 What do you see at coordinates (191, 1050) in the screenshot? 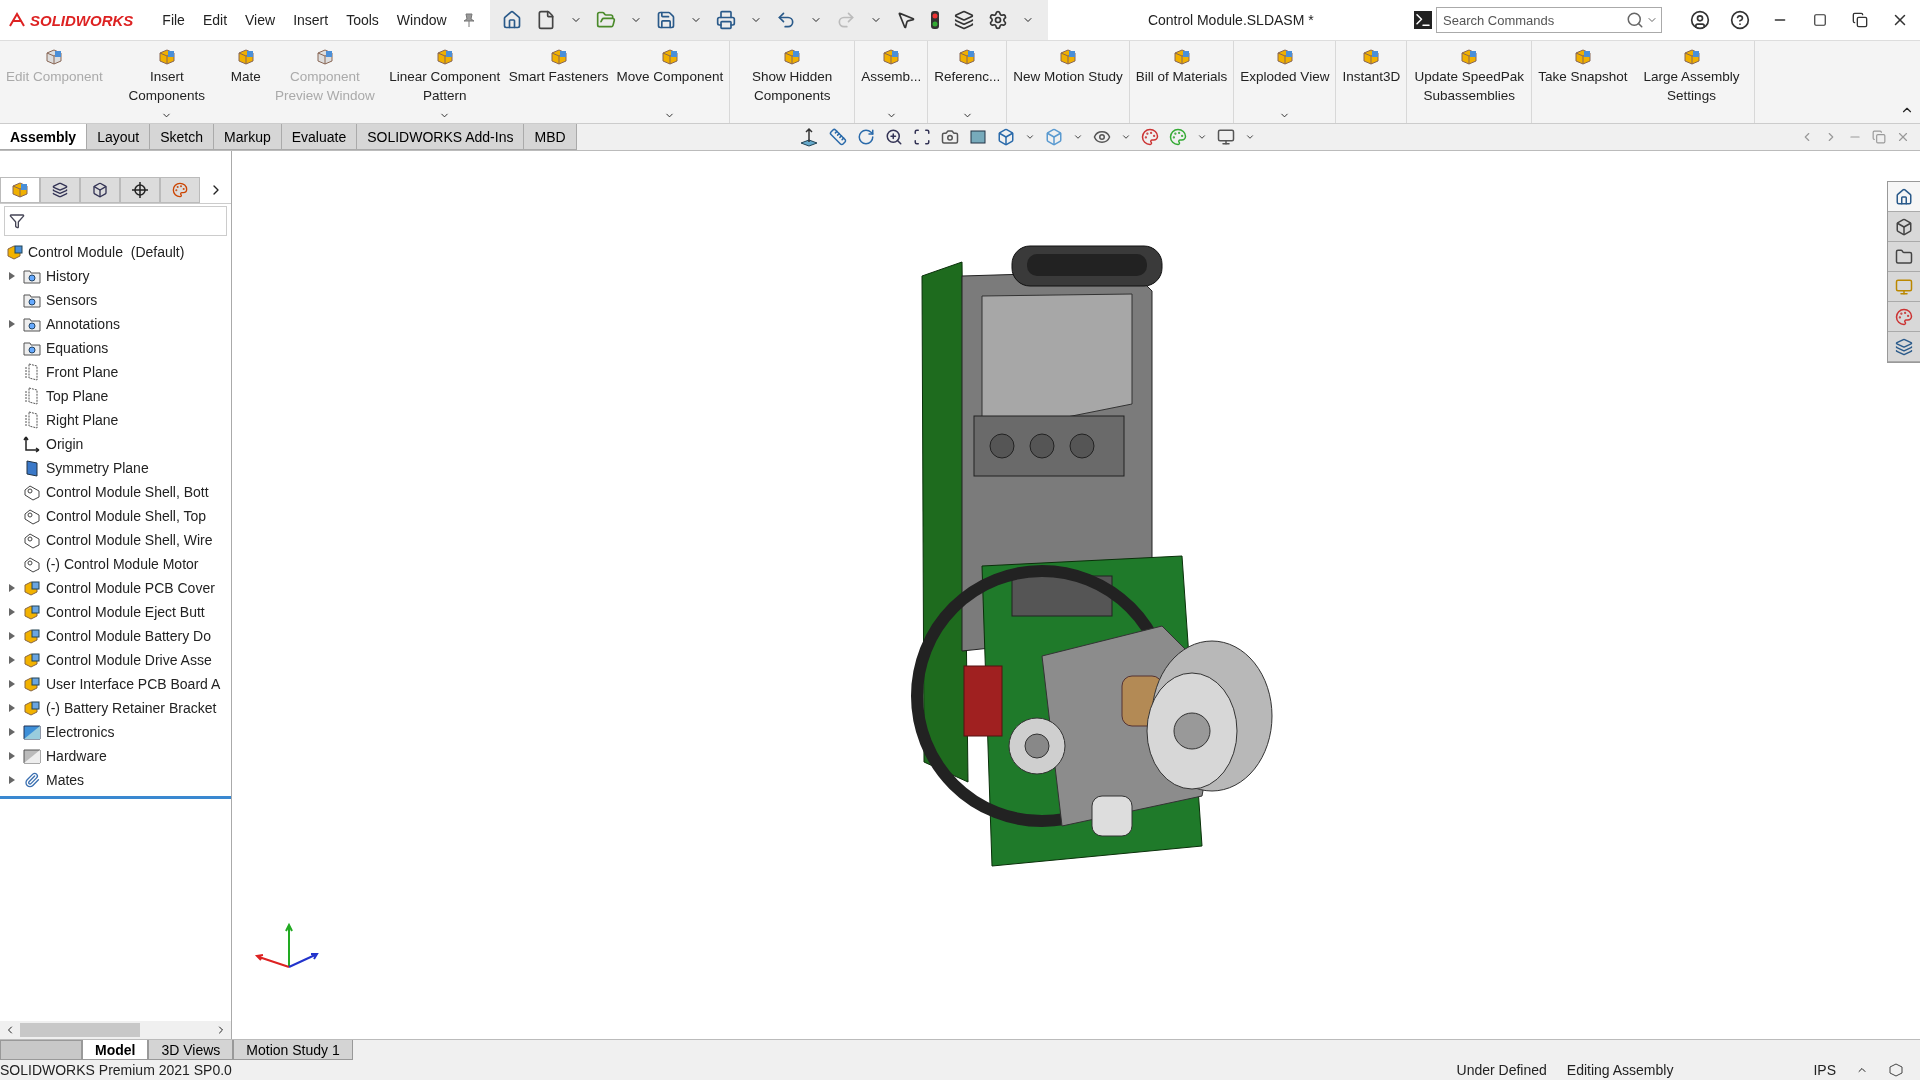
I see `tab: 3D Views` at bounding box center [191, 1050].